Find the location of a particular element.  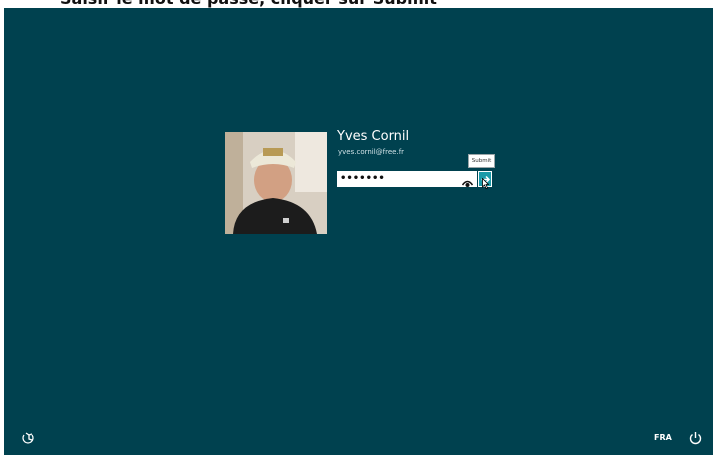

user-name: Yves Cornil is located at coordinates (373, 136).